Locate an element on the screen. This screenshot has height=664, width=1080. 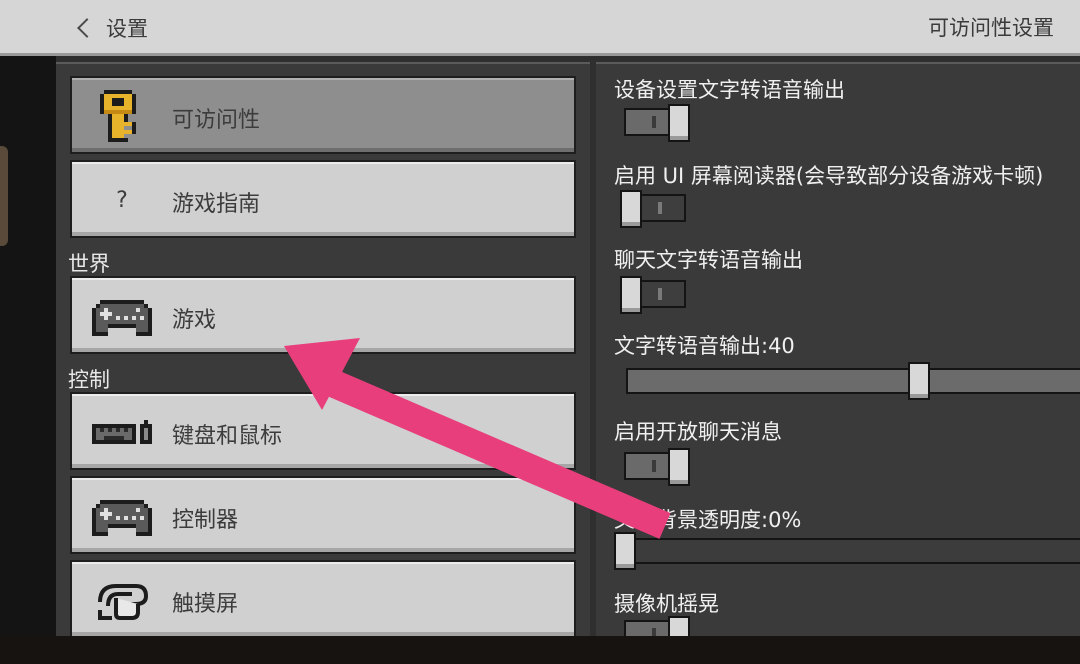
back-button: 设置 is located at coordinates (109, 28).